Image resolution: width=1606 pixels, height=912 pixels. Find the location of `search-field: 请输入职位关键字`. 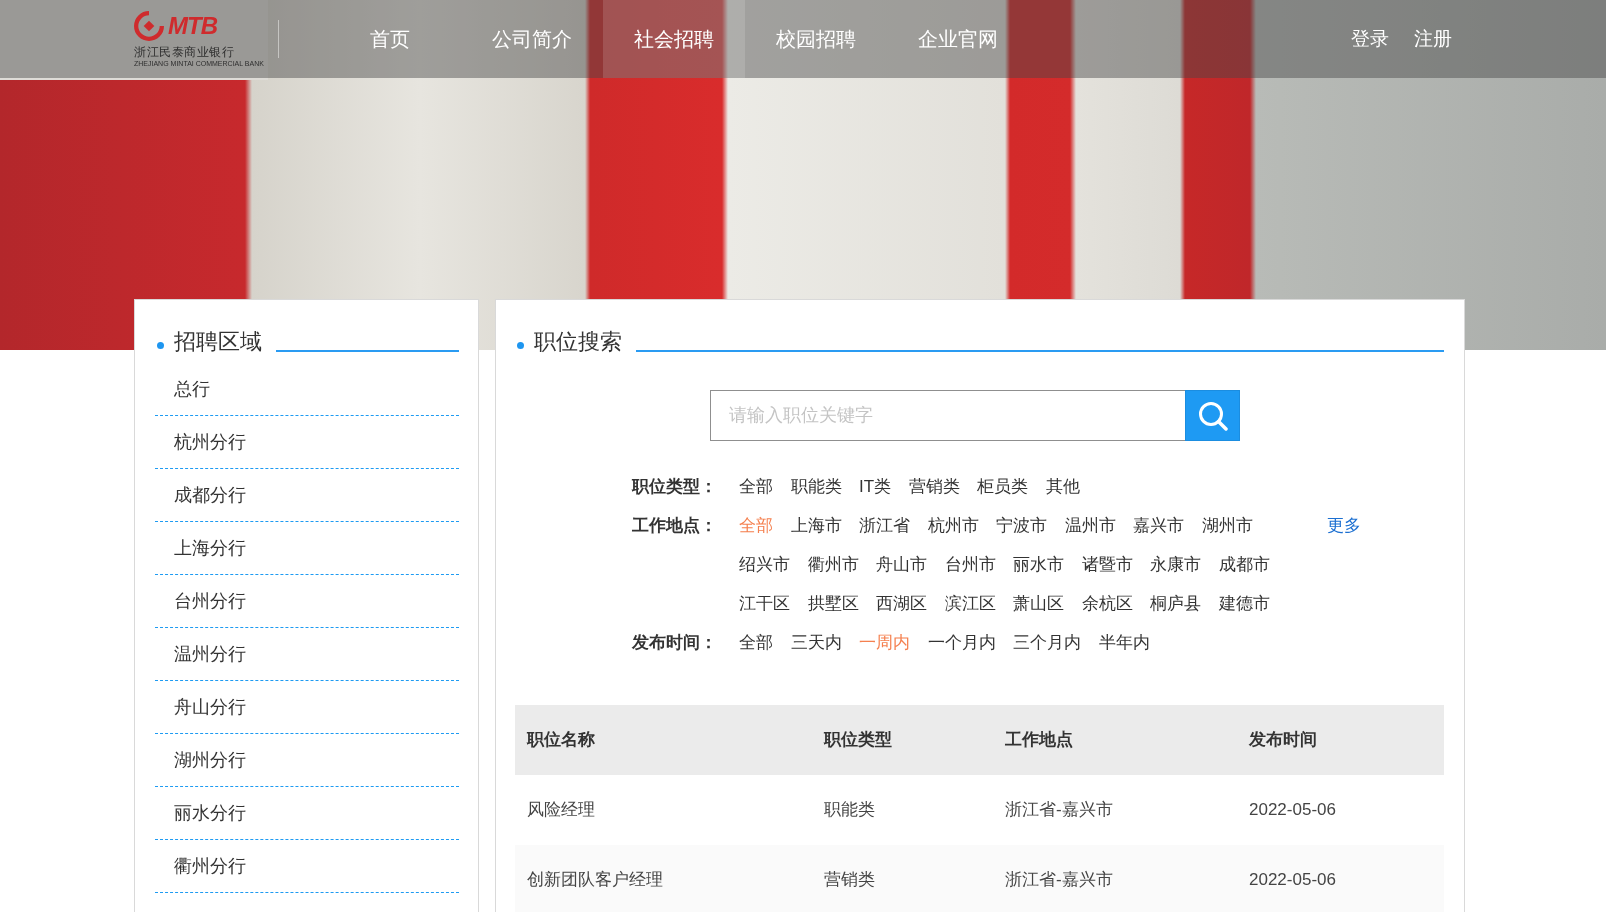

search-field: 请输入职位关键字 is located at coordinates (947, 415).